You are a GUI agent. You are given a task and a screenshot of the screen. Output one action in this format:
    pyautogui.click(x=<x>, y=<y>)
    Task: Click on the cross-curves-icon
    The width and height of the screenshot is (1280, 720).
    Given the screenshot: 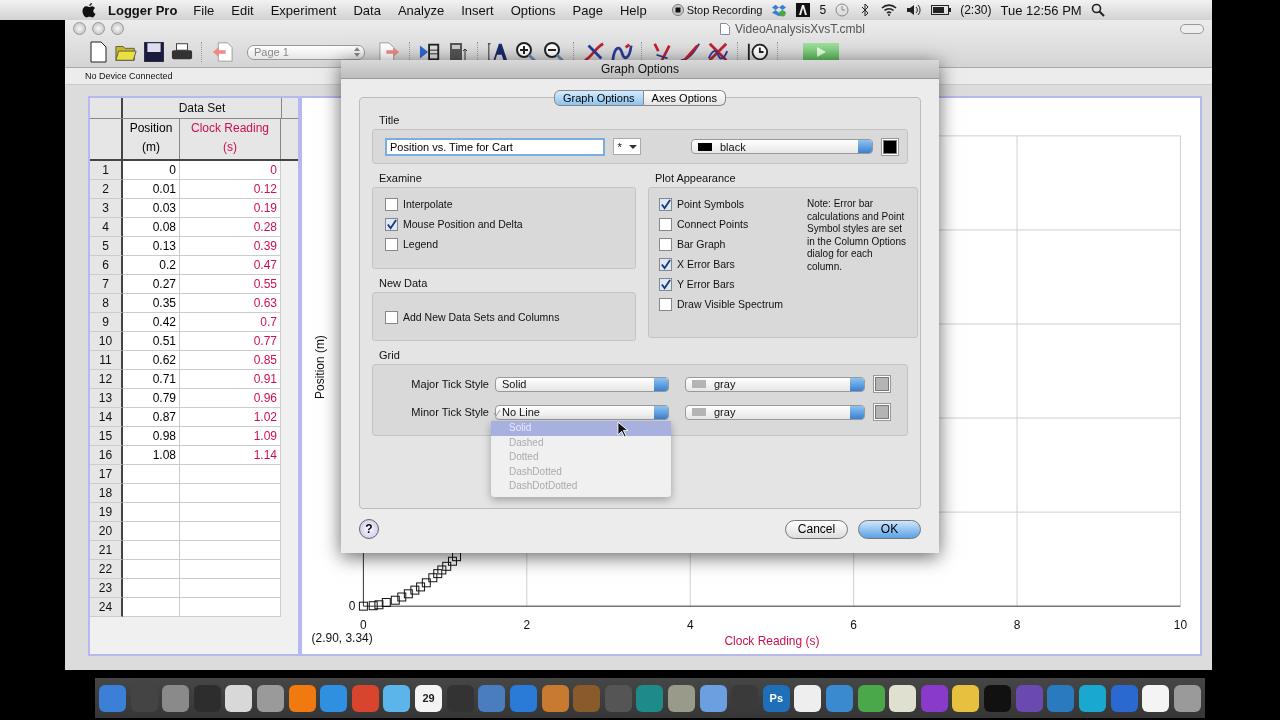 What is the action you would take?
    pyautogui.click(x=718, y=52)
    